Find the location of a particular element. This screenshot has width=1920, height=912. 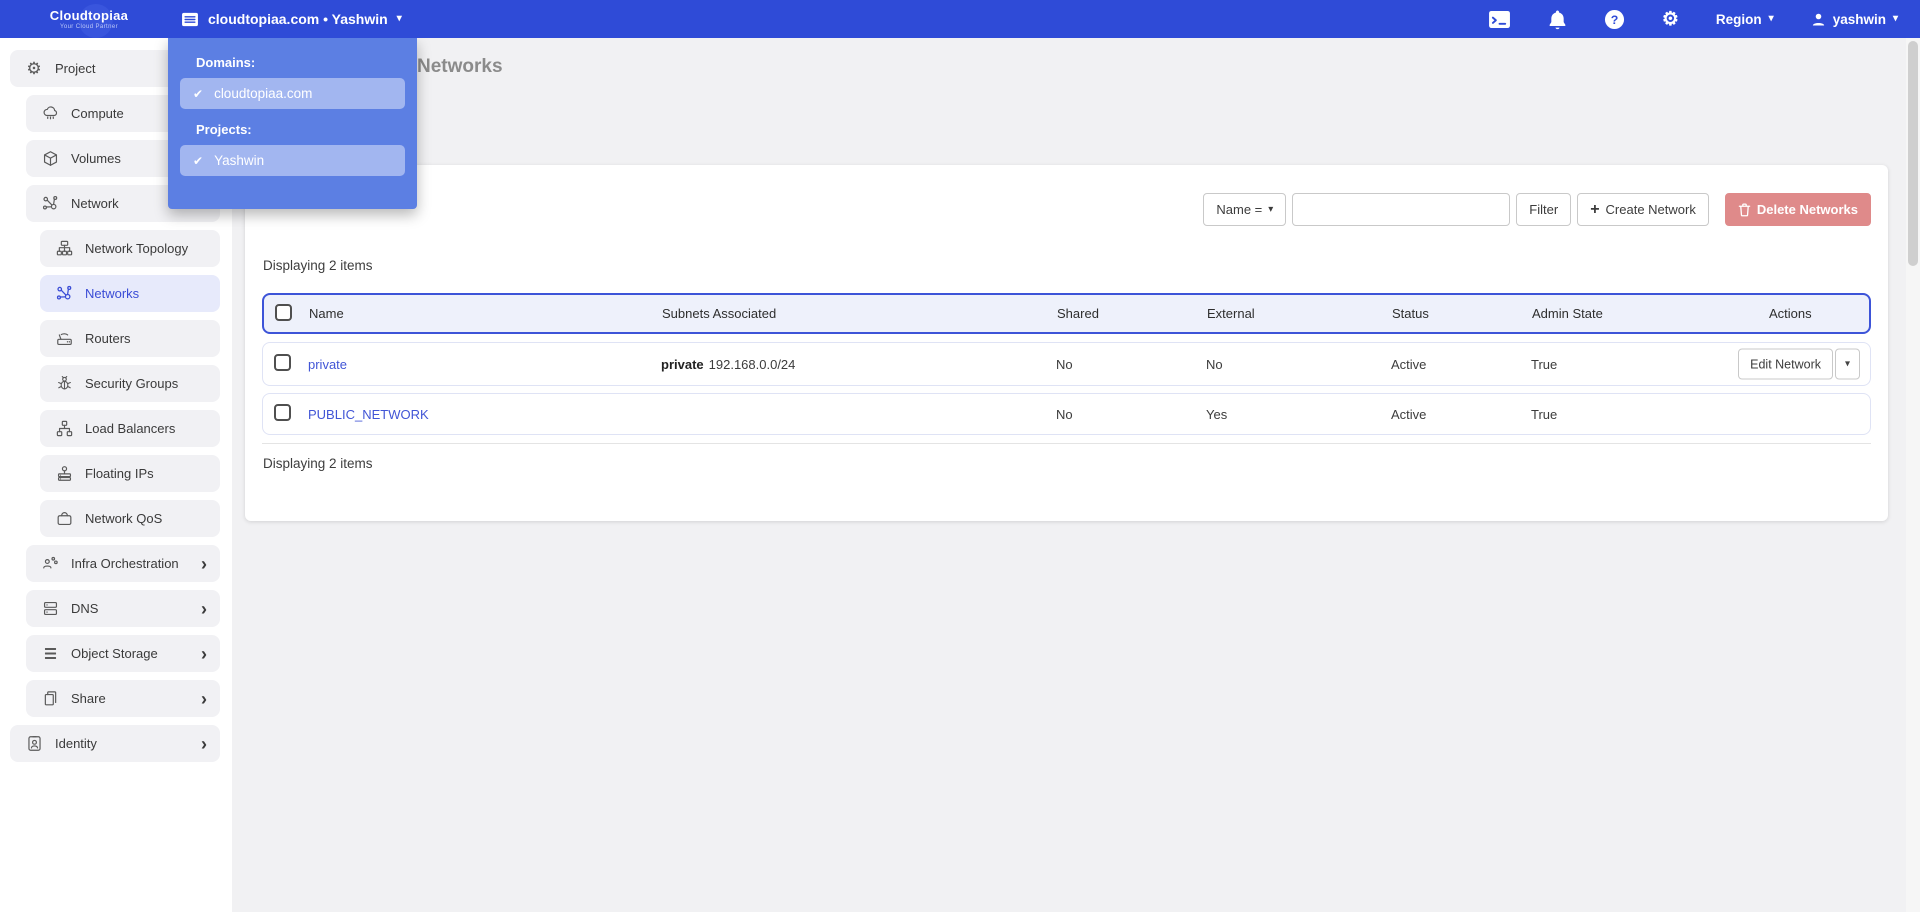

settings-button: ⚙ is located at coordinates (1670, 19).